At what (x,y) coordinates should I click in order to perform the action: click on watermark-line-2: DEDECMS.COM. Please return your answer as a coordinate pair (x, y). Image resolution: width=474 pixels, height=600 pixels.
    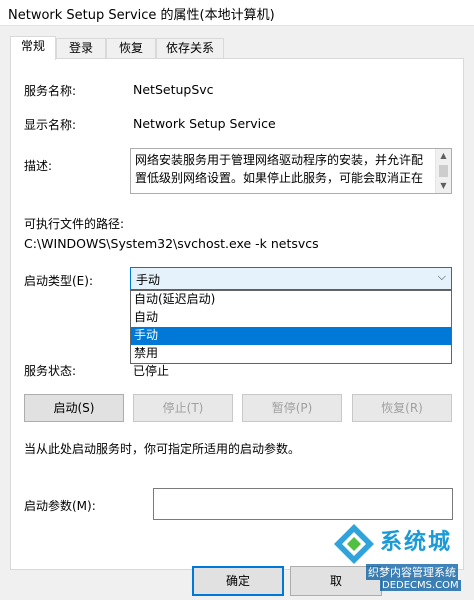
    Looking at the image, I should click on (420, 585).